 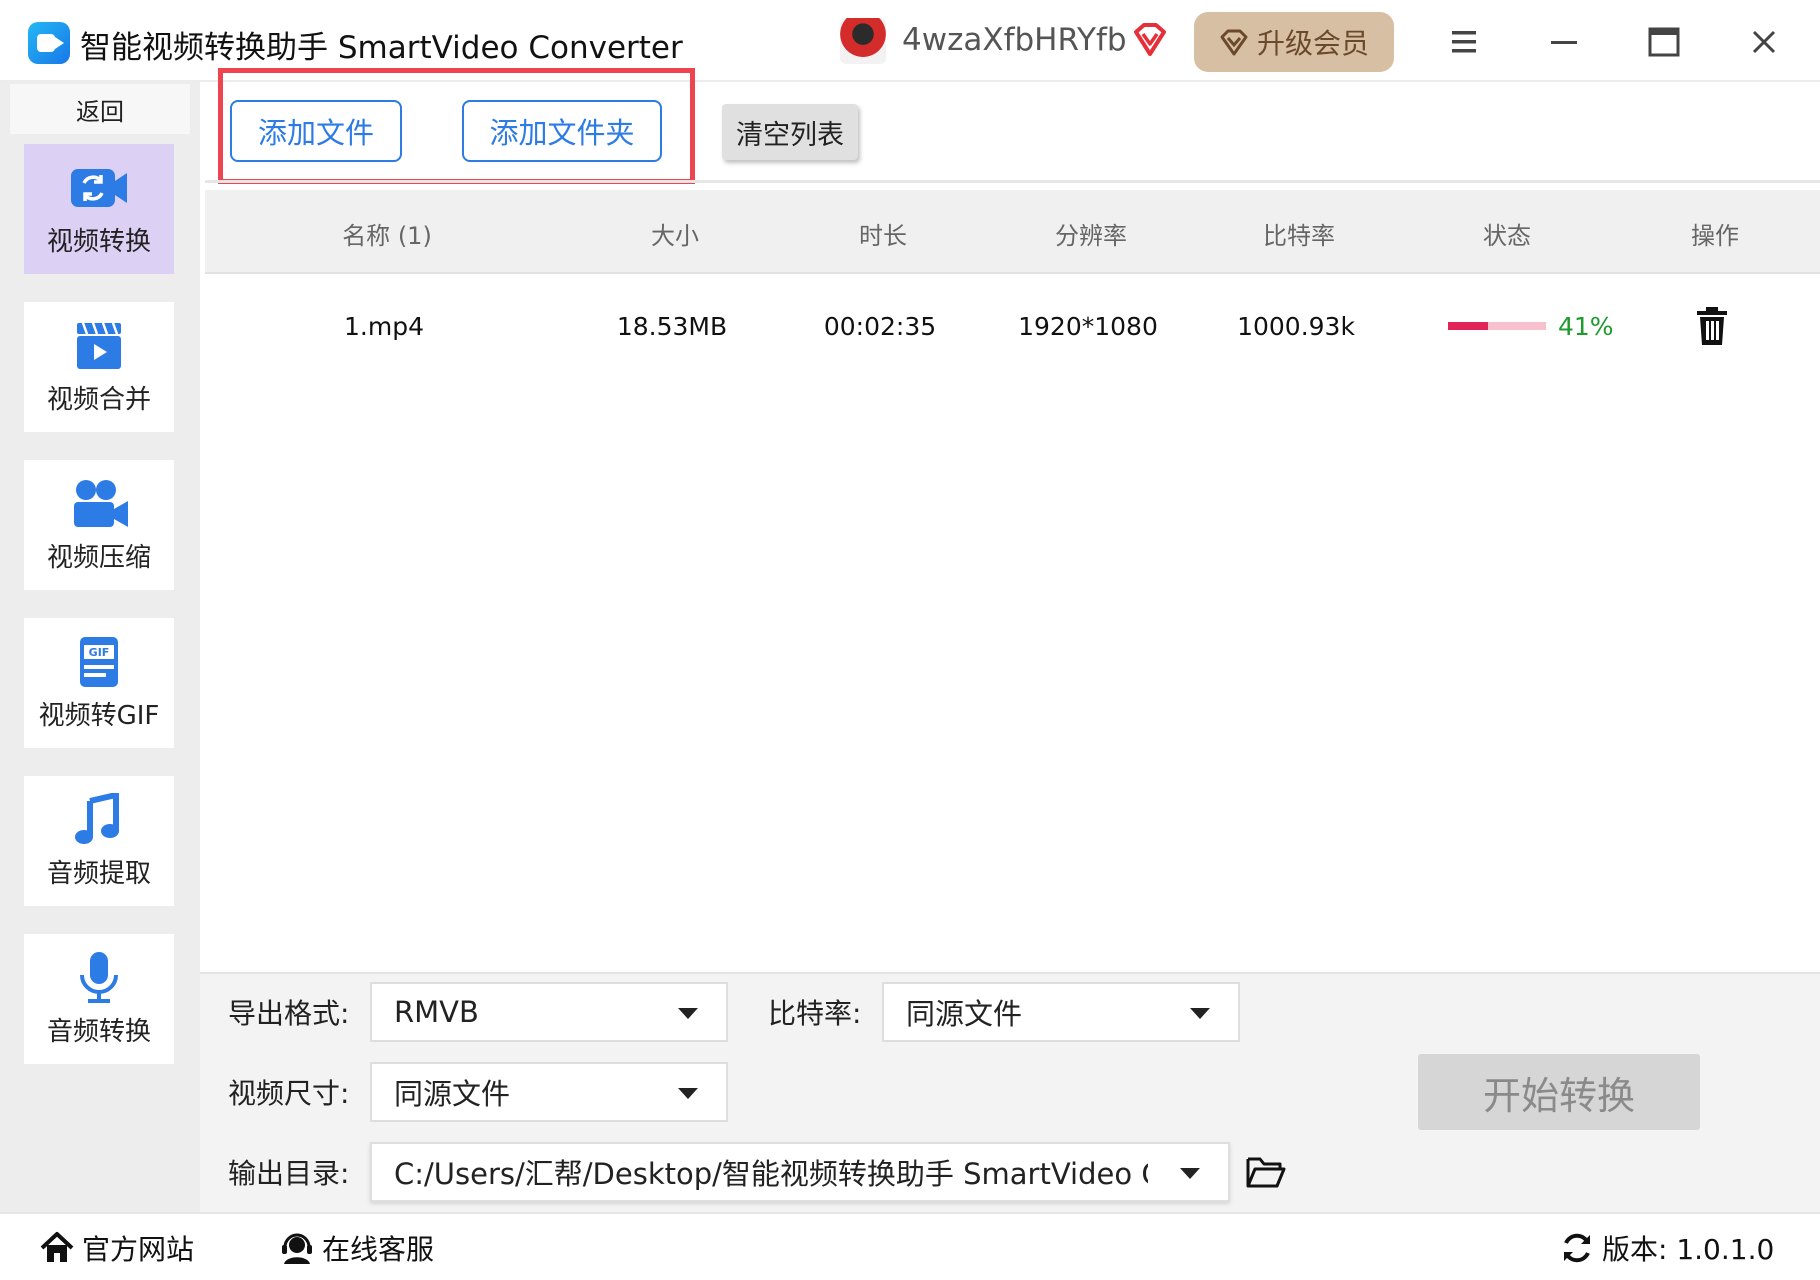 What do you see at coordinates (1014, 40) in the screenshot?
I see `user-name: 4wzaXfbHRYfb` at bounding box center [1014, 40].